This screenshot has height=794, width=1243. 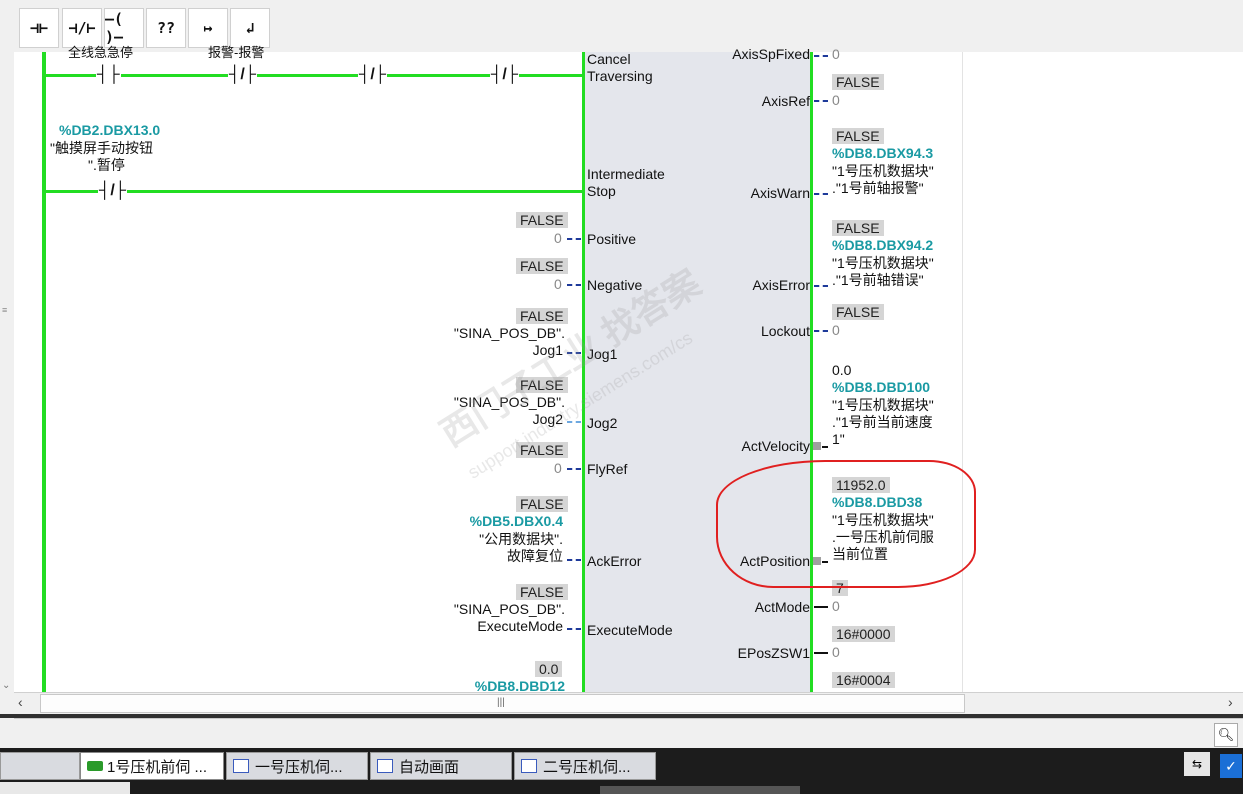 What do you see at coordinates (101, 148) in the screenshot?
I see `operand-symbol: "触摸屏手动按钮` at bounding box center [101, 148].